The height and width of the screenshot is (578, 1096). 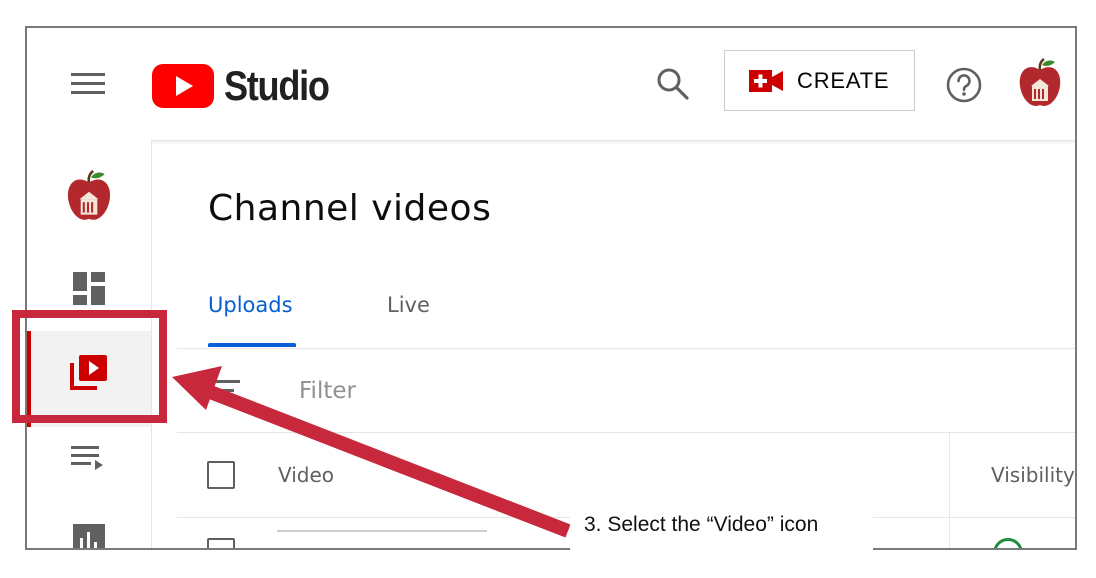 I want to click on help-icon, so click(x=964, y=85).